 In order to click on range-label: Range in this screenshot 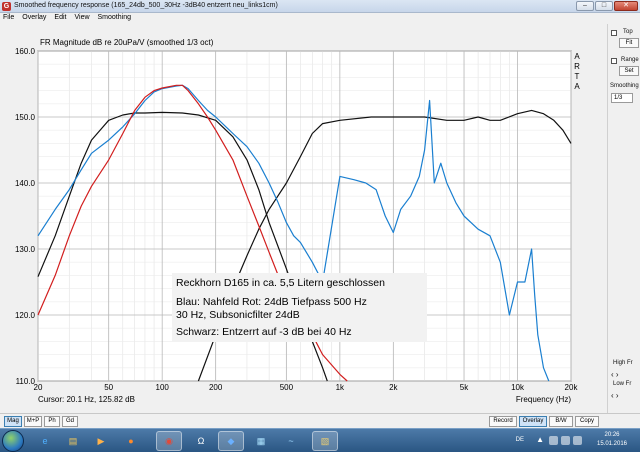, I will do `click(630, 60)`.